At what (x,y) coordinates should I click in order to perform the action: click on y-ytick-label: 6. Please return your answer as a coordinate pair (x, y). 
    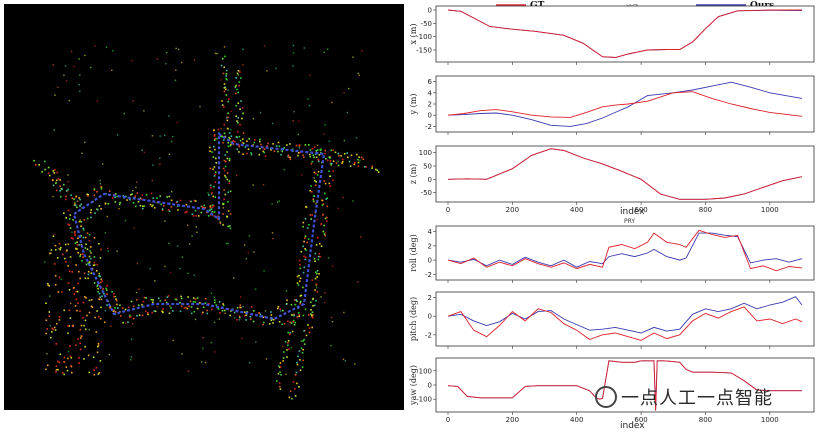
    Looking at the image, I should click on (430, 82).